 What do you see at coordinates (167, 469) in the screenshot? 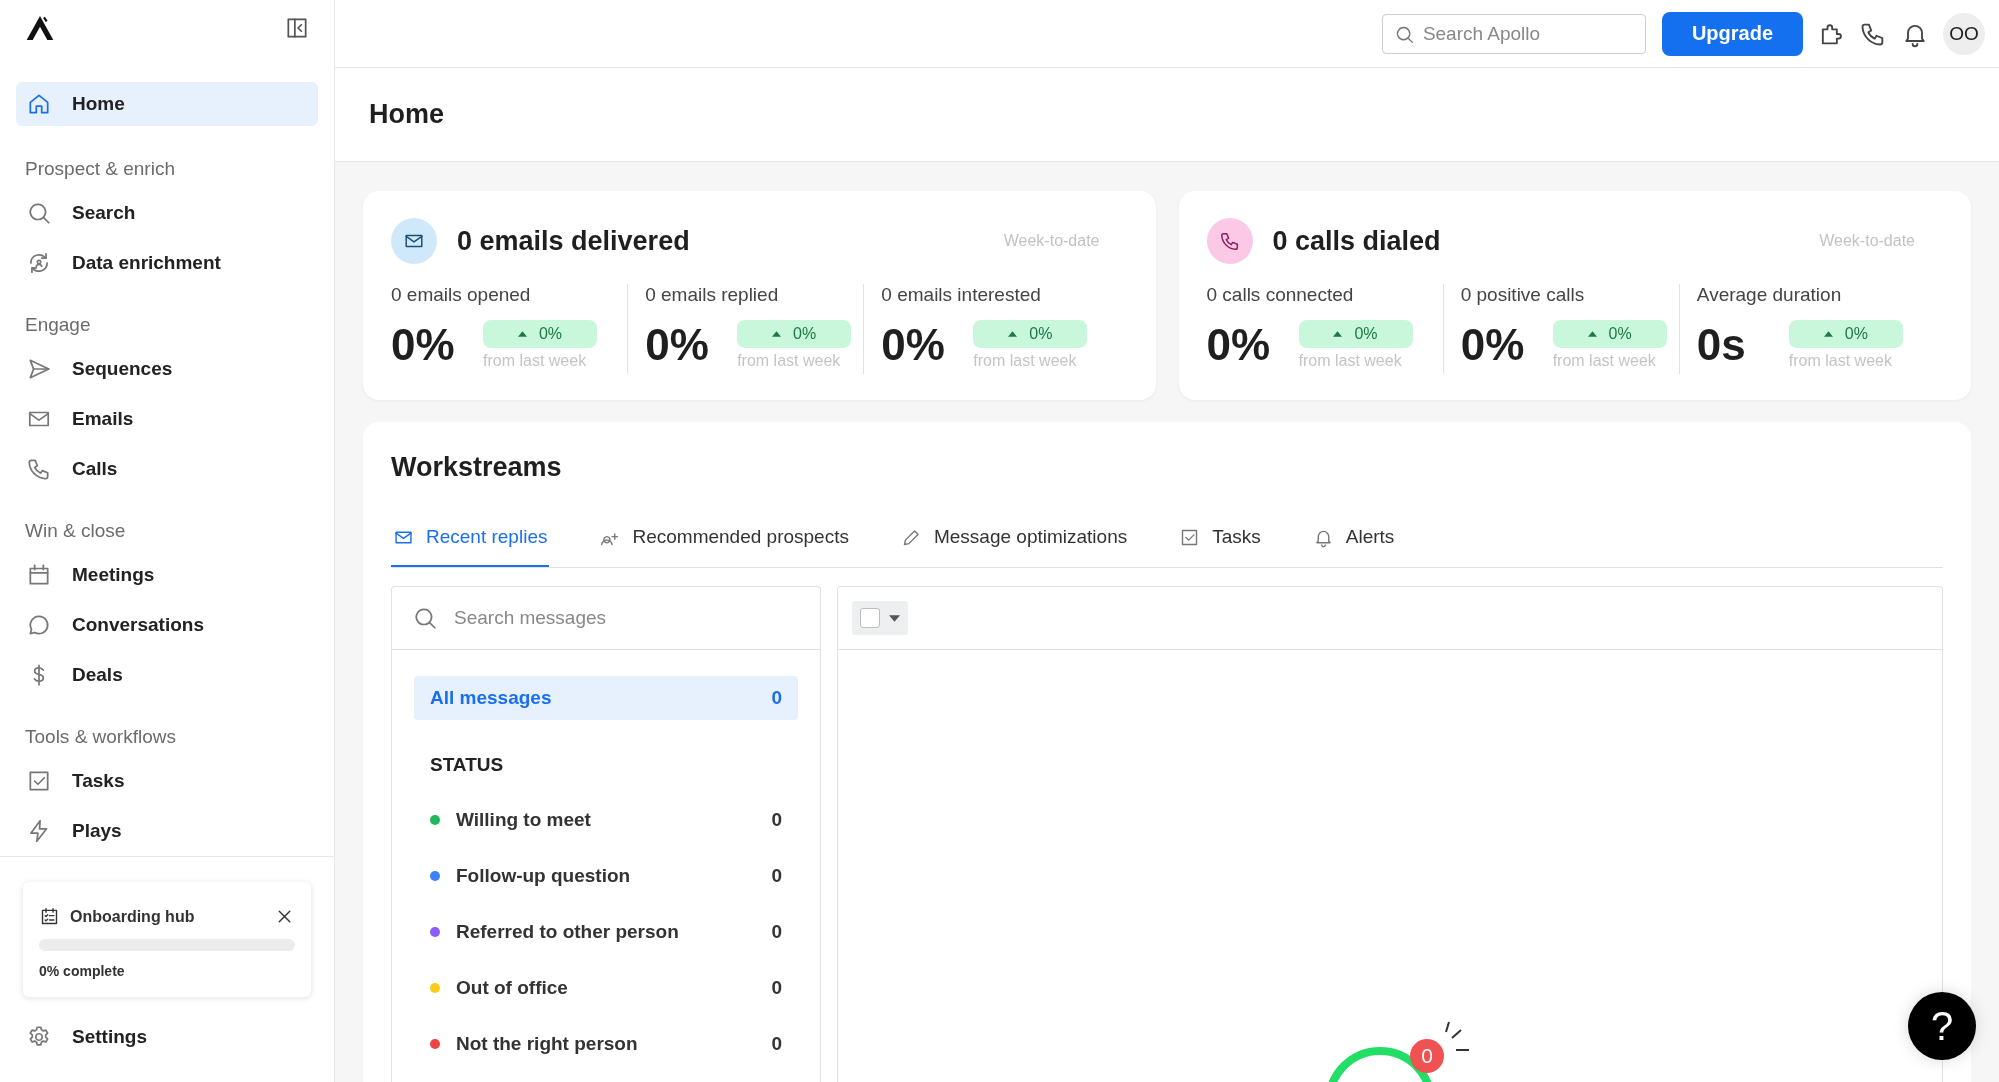
I see `nav-item: Calls` at bounding box center [167, 469].